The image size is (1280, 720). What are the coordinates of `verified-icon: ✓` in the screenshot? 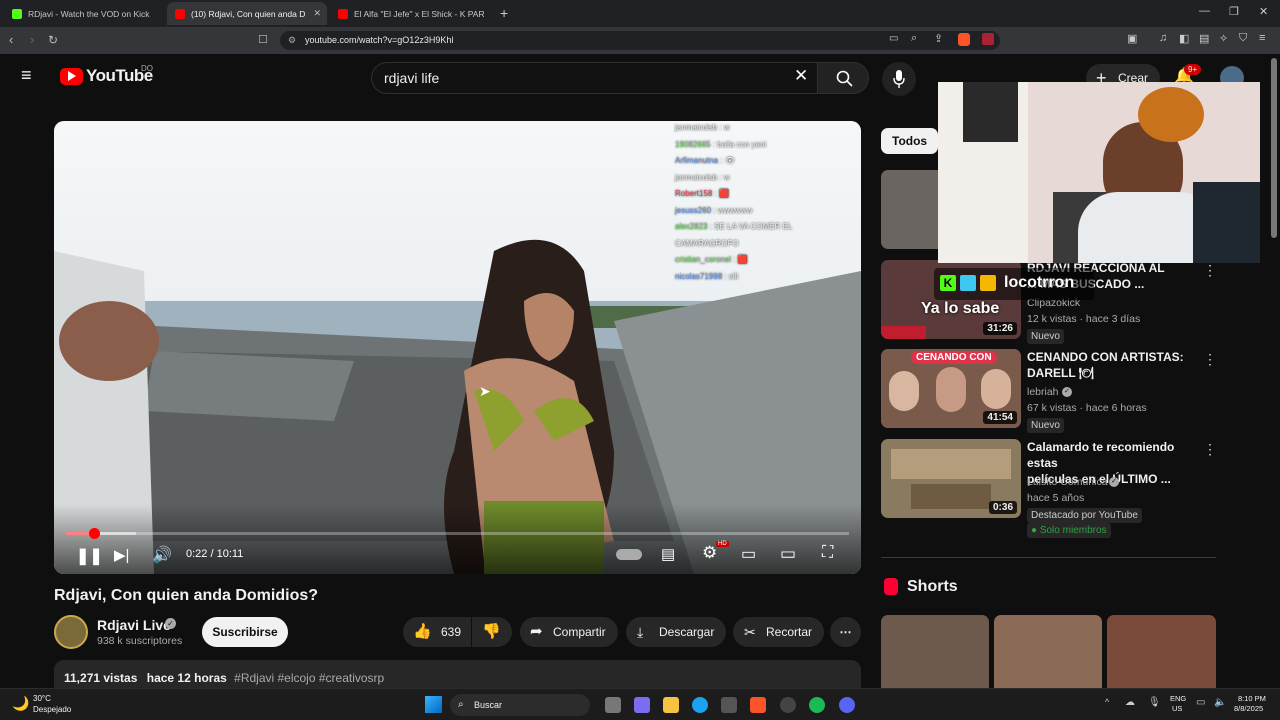 It's located at (1114, 482).